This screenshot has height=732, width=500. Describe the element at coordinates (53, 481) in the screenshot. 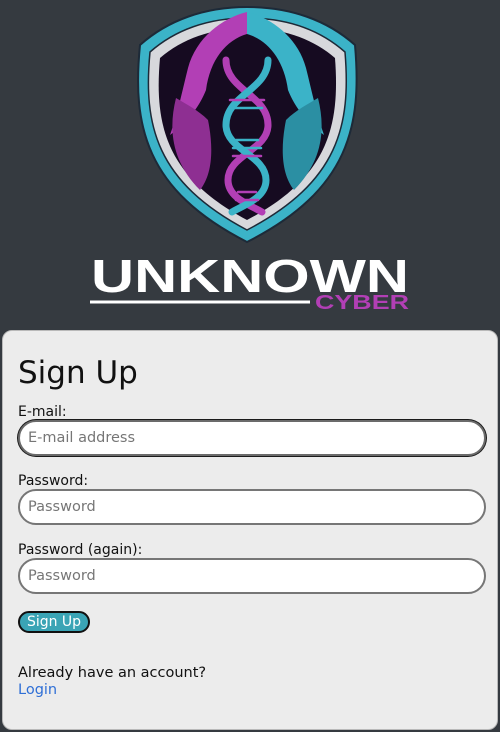

I see `password-label: Password:` at that location.